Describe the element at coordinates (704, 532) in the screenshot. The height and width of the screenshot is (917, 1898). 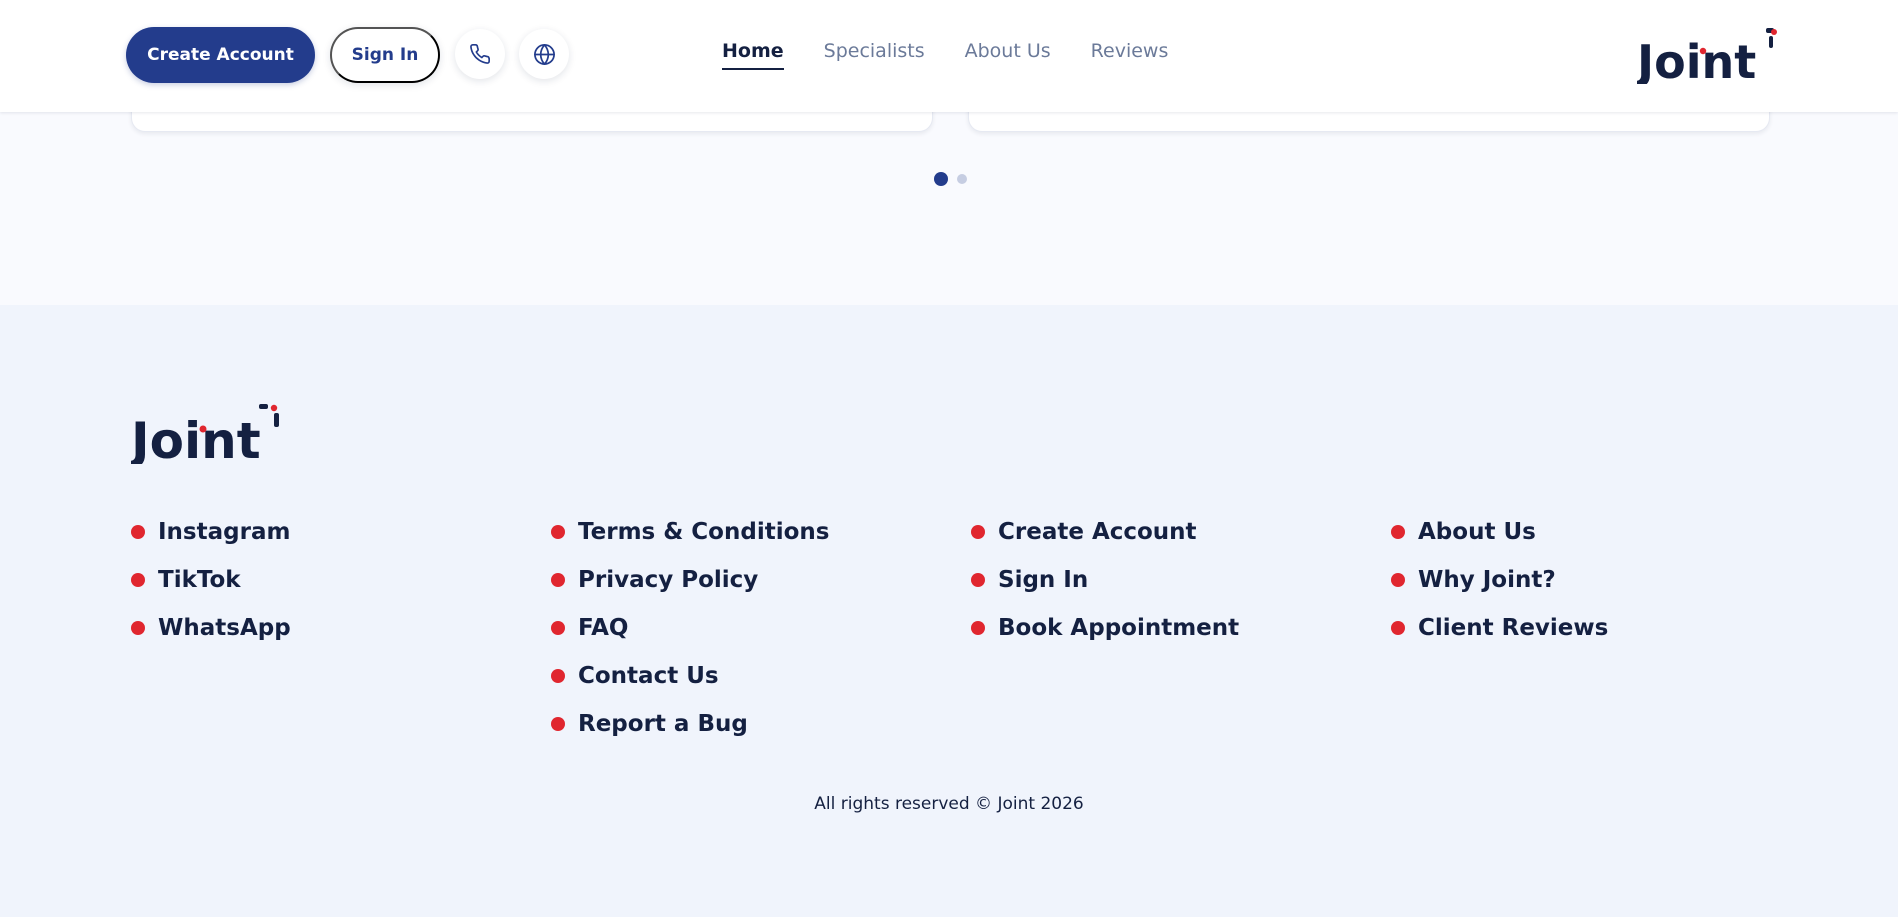
I see `link-label: Terms & Conditions` at that location.